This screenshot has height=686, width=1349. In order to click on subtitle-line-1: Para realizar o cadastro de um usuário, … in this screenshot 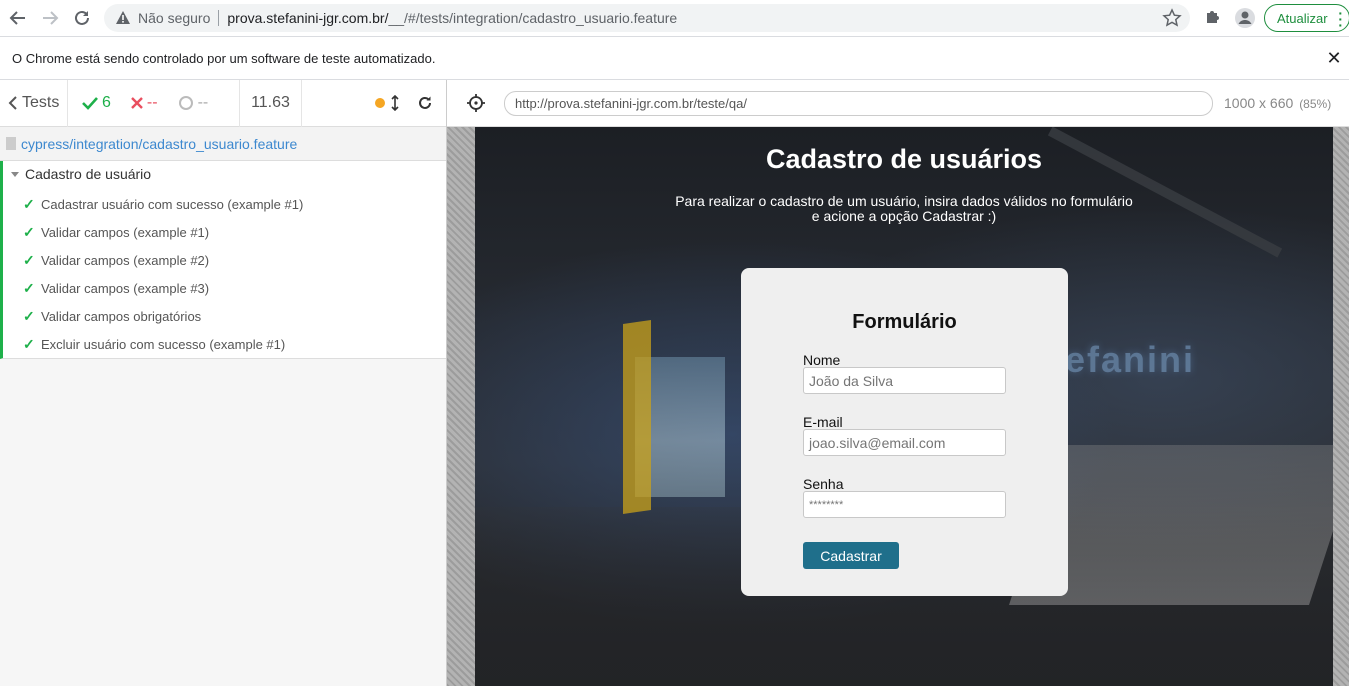, I will do `click(904, 201)`.